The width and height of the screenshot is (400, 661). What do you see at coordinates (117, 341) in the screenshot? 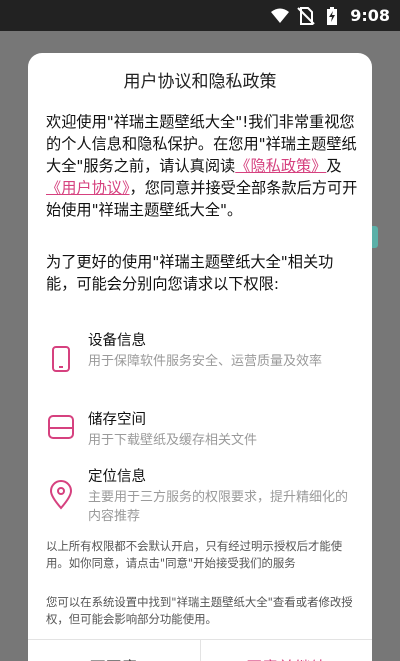
I see `permission-title-device: 设备信息` at bounding box center [117, 341].